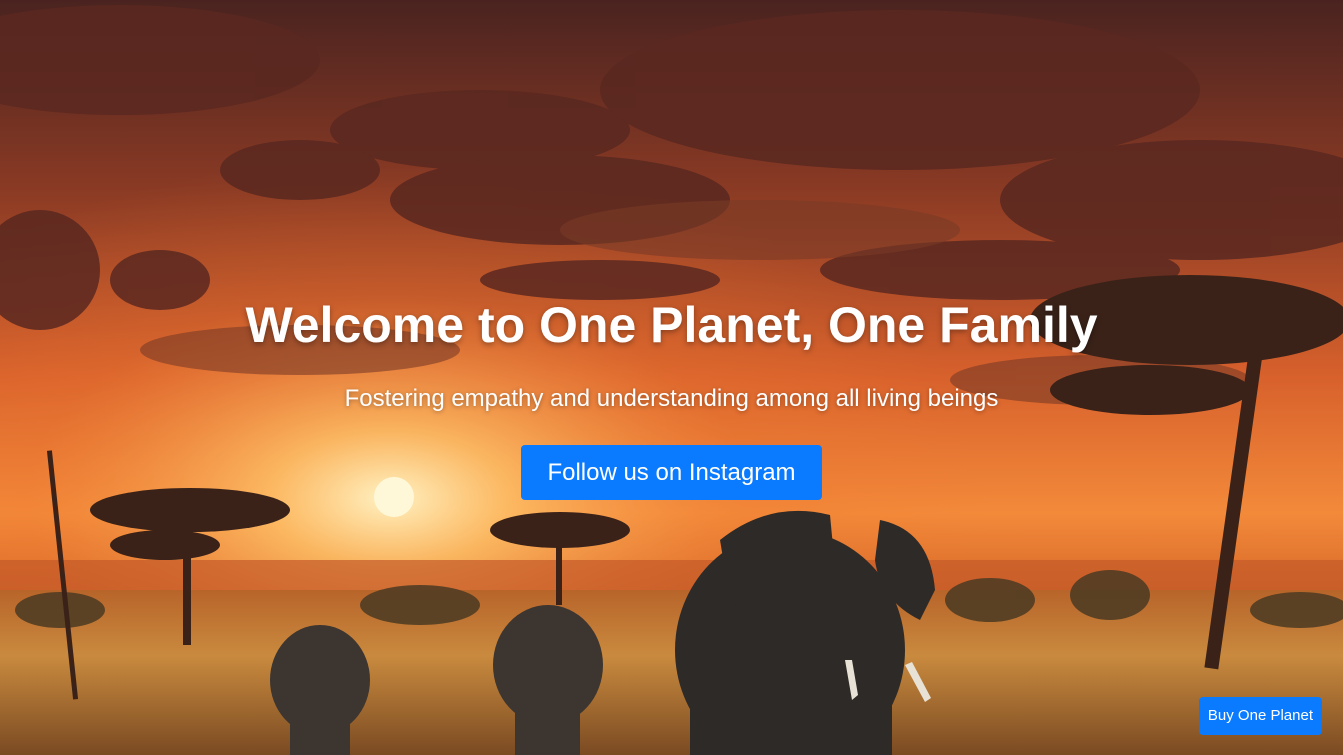  I want to click on follow-instagram-button: Follow us on Instagram, so click(671, 472).